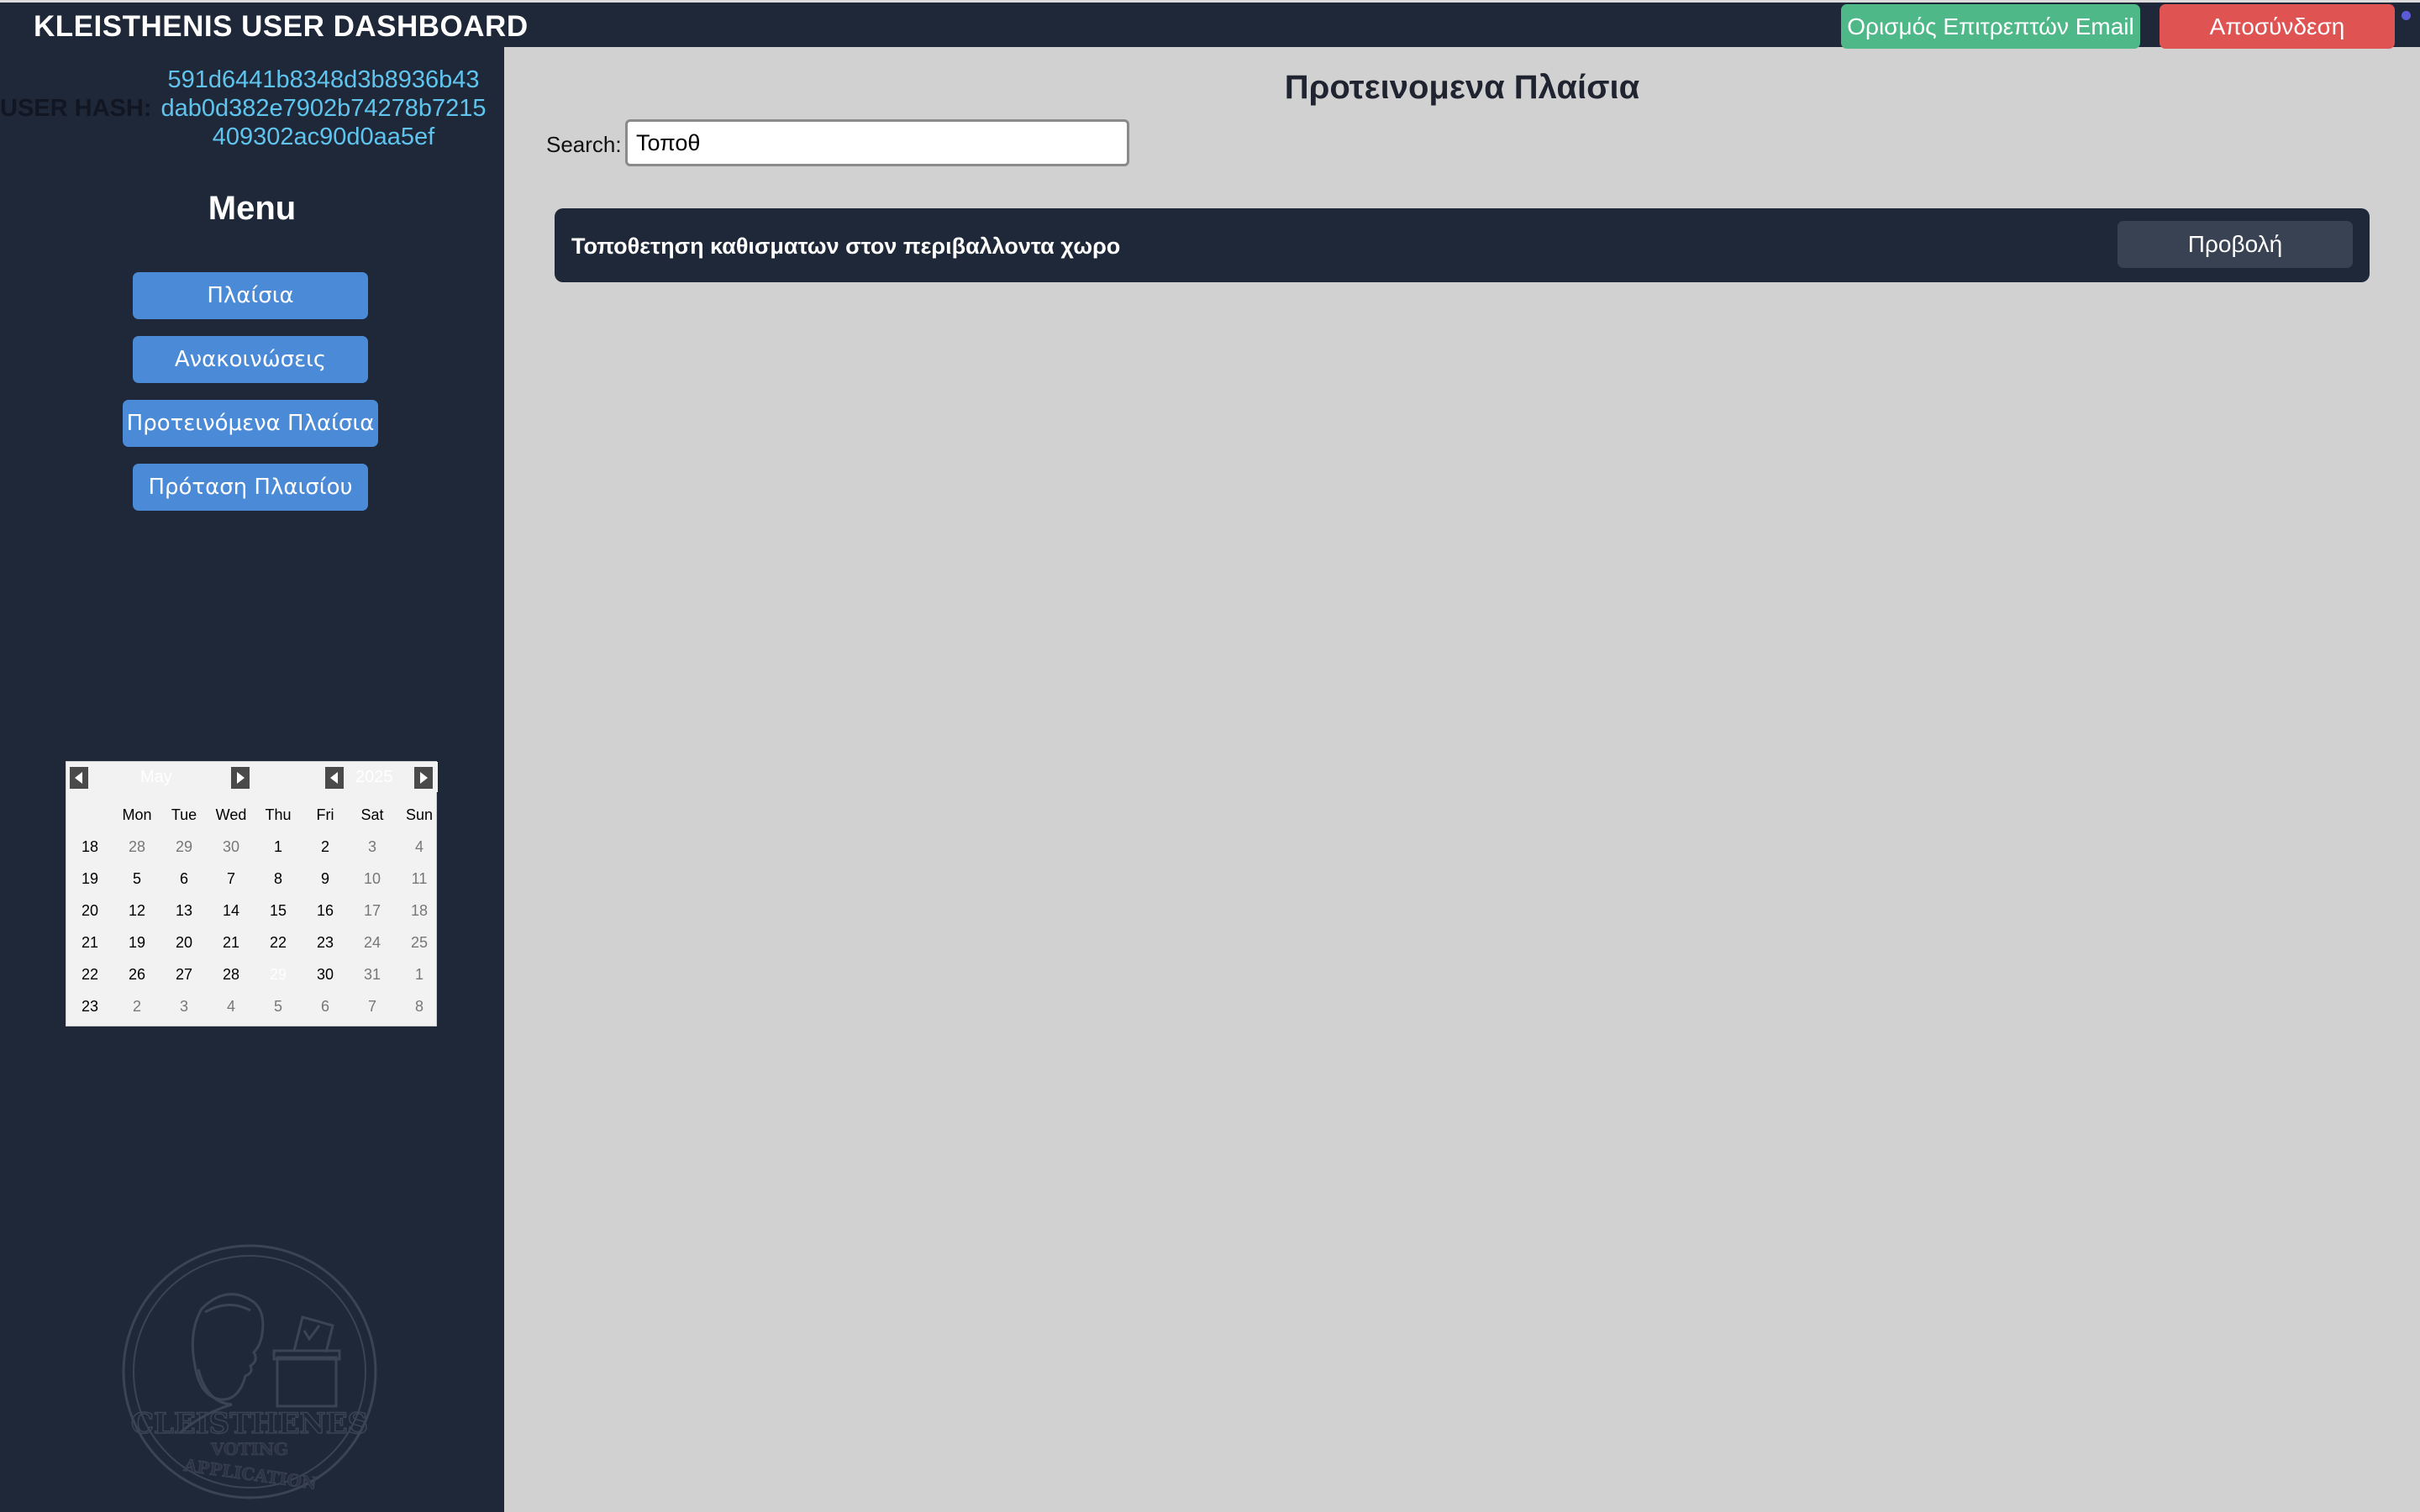 The width and height of the screenshot is (2420, 1512). Describe the element at coordinates (325, 879) in the screenshot. I see `calendar-day: 9` at that location.